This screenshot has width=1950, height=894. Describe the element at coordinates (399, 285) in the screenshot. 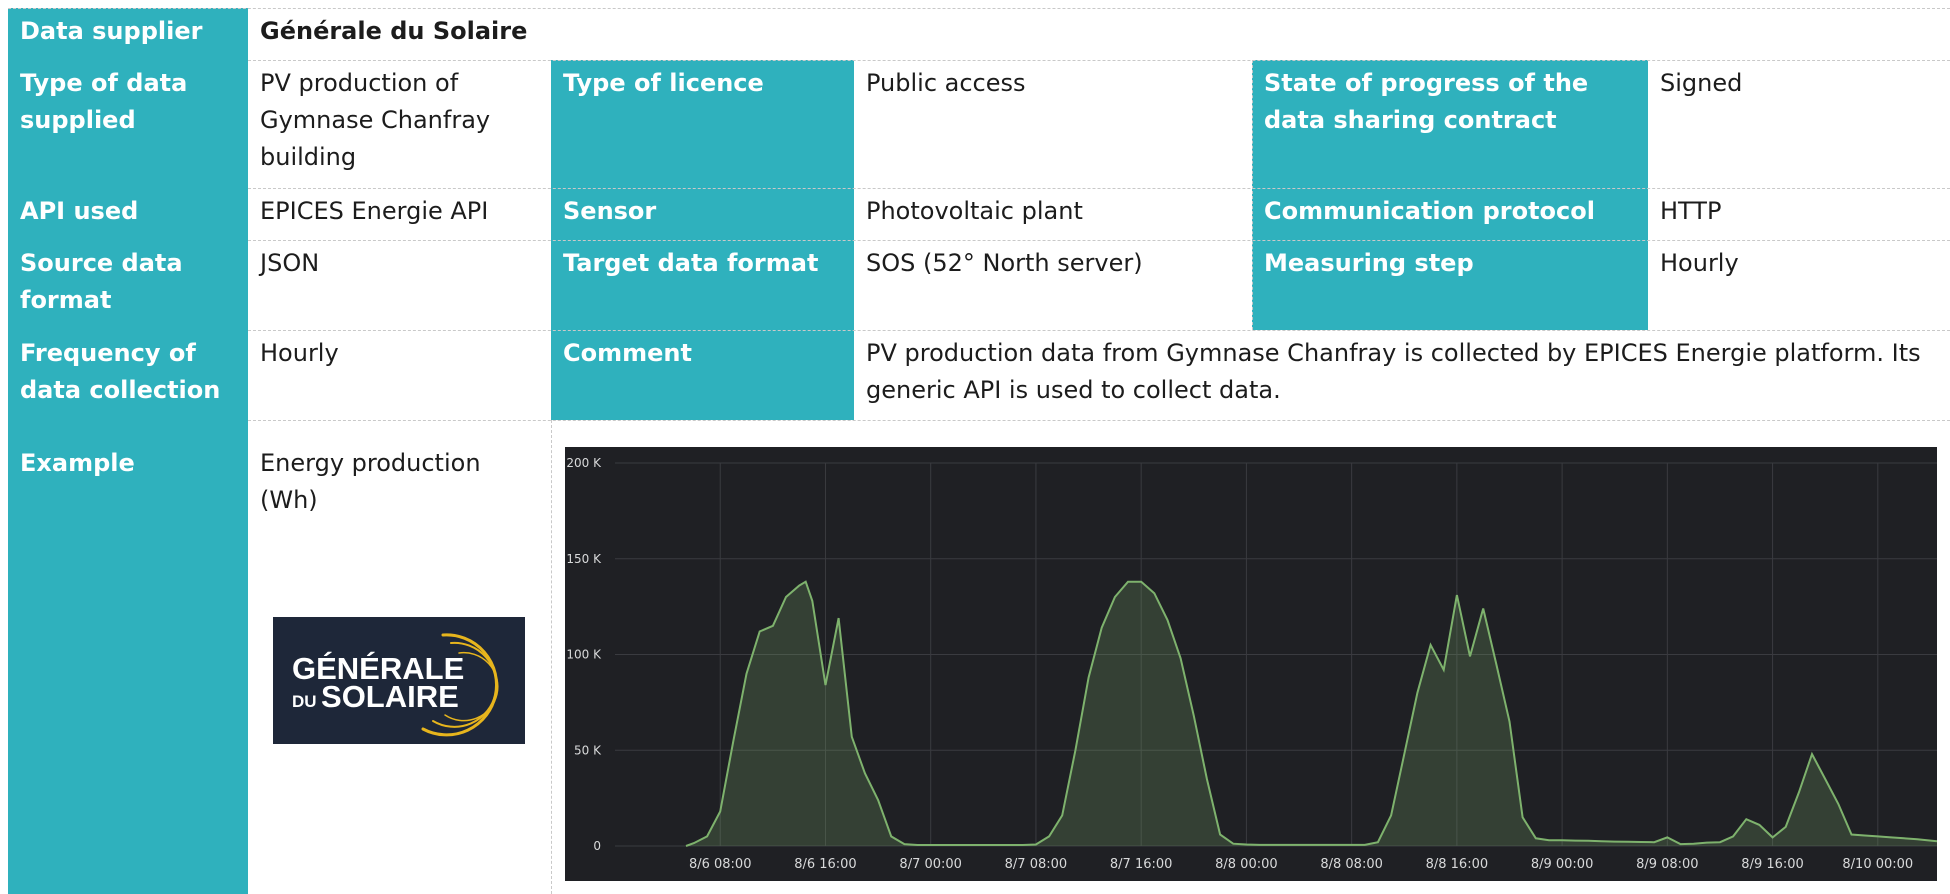

I see `source-data-format-value: JSON` at that location.